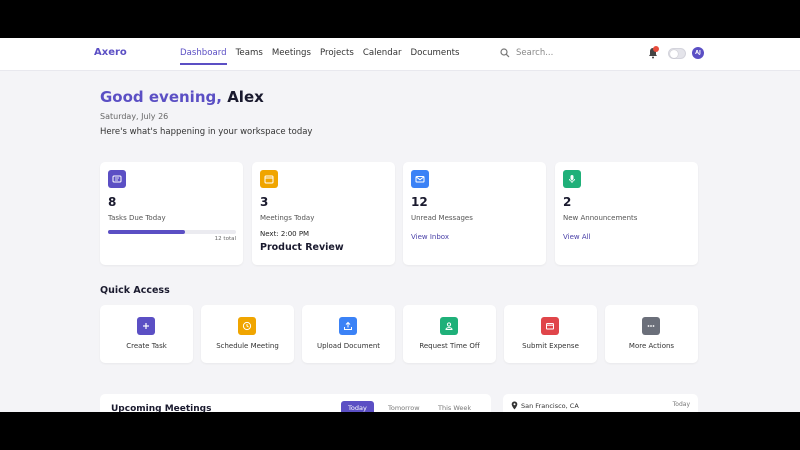 Image resolution: width=800 pixels, height=450 pixels. I want to click on person-icon, so click(449, 326).